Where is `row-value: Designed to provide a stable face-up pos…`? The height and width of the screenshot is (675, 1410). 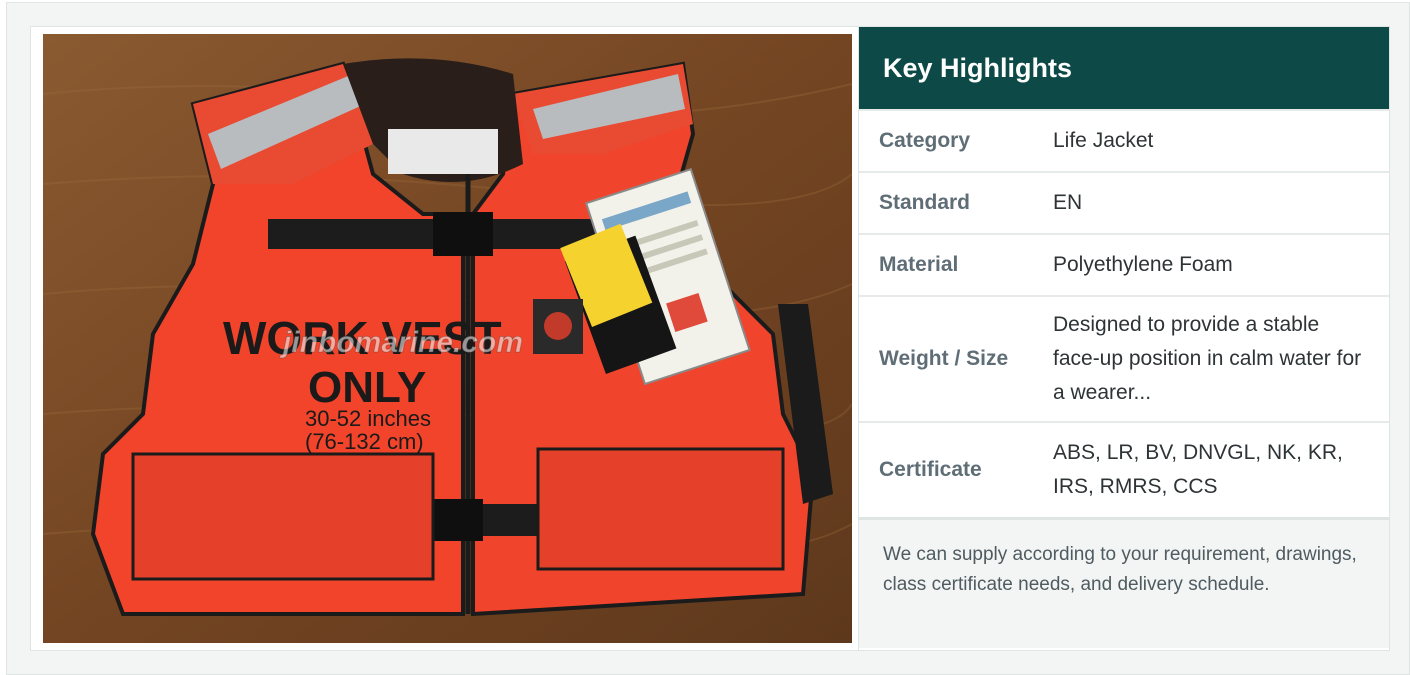
row-value: Designed to provide a stable face-up pos… is located at coordinates (1207, 358).